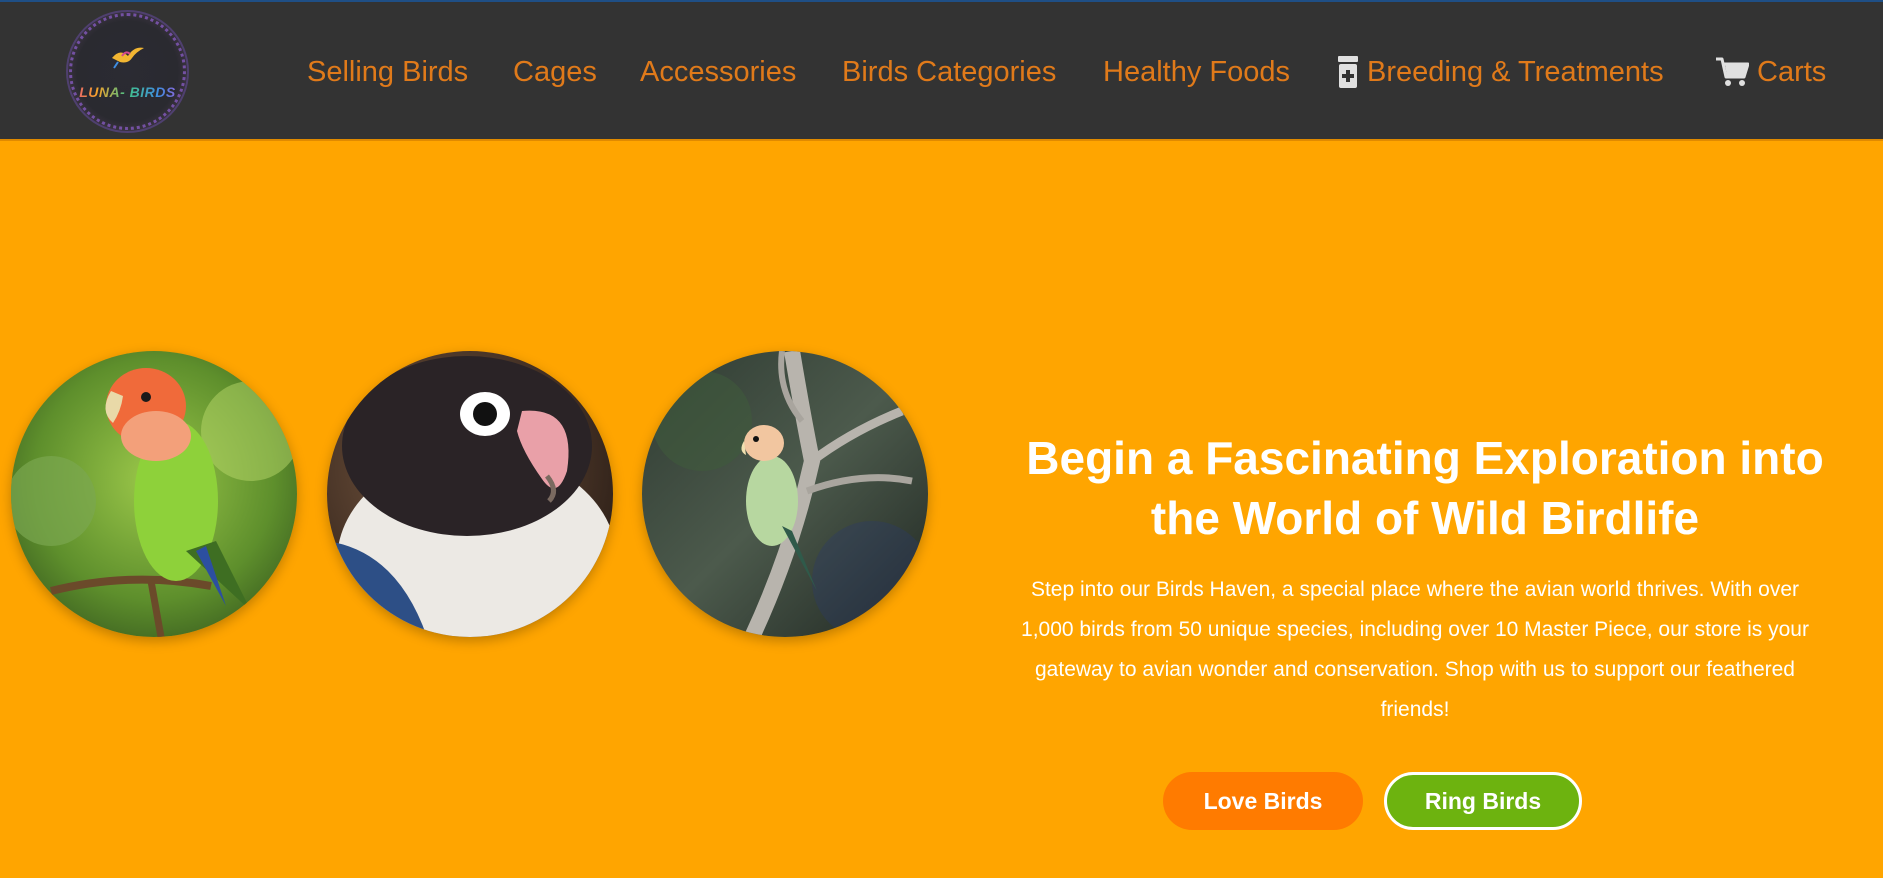  Describe the element at coordinates (1515, 71) in the screenshot. I see `nav-item-label: Breeding & Treatments` at that location.